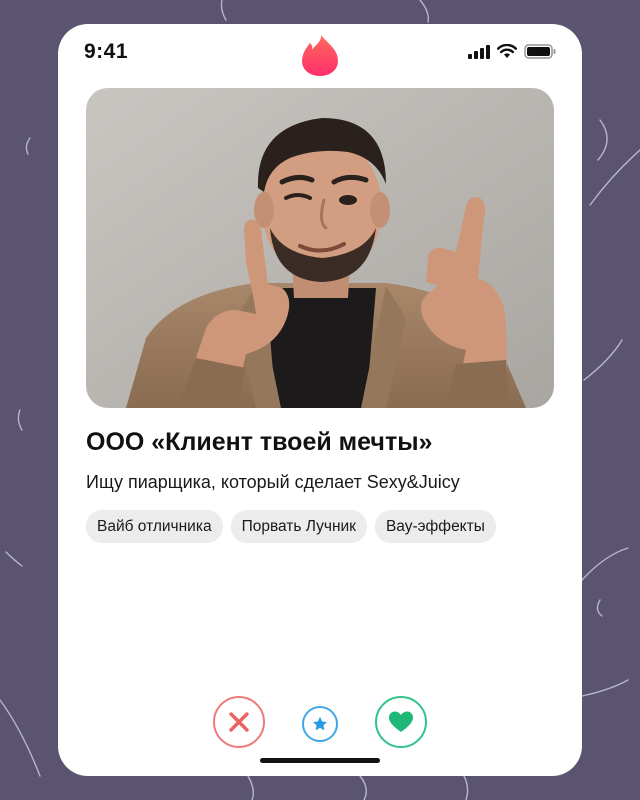  What do you see at coordinates (154, 526) in the screenshot?
I see `tag-chip: Вайб отличника` at bounding box center [154, 526].